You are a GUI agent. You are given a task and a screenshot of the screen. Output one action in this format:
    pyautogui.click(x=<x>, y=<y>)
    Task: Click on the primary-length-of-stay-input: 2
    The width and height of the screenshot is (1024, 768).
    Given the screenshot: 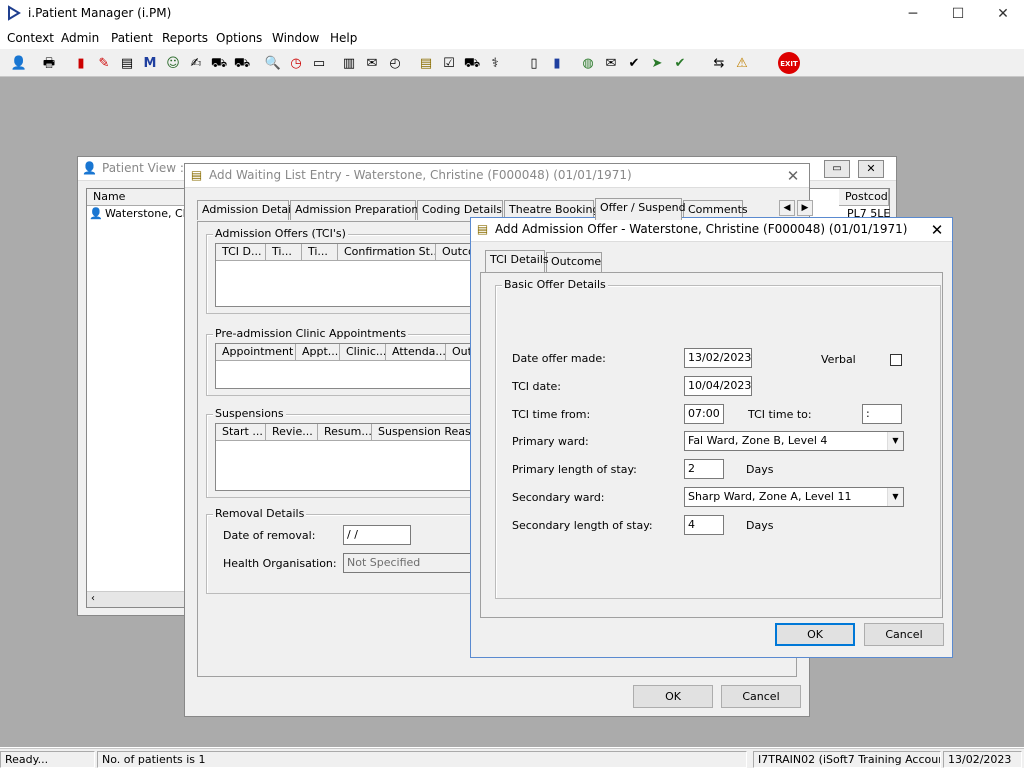 What is the action you would take?
    pyautogui.click(x=704, y=469)
    